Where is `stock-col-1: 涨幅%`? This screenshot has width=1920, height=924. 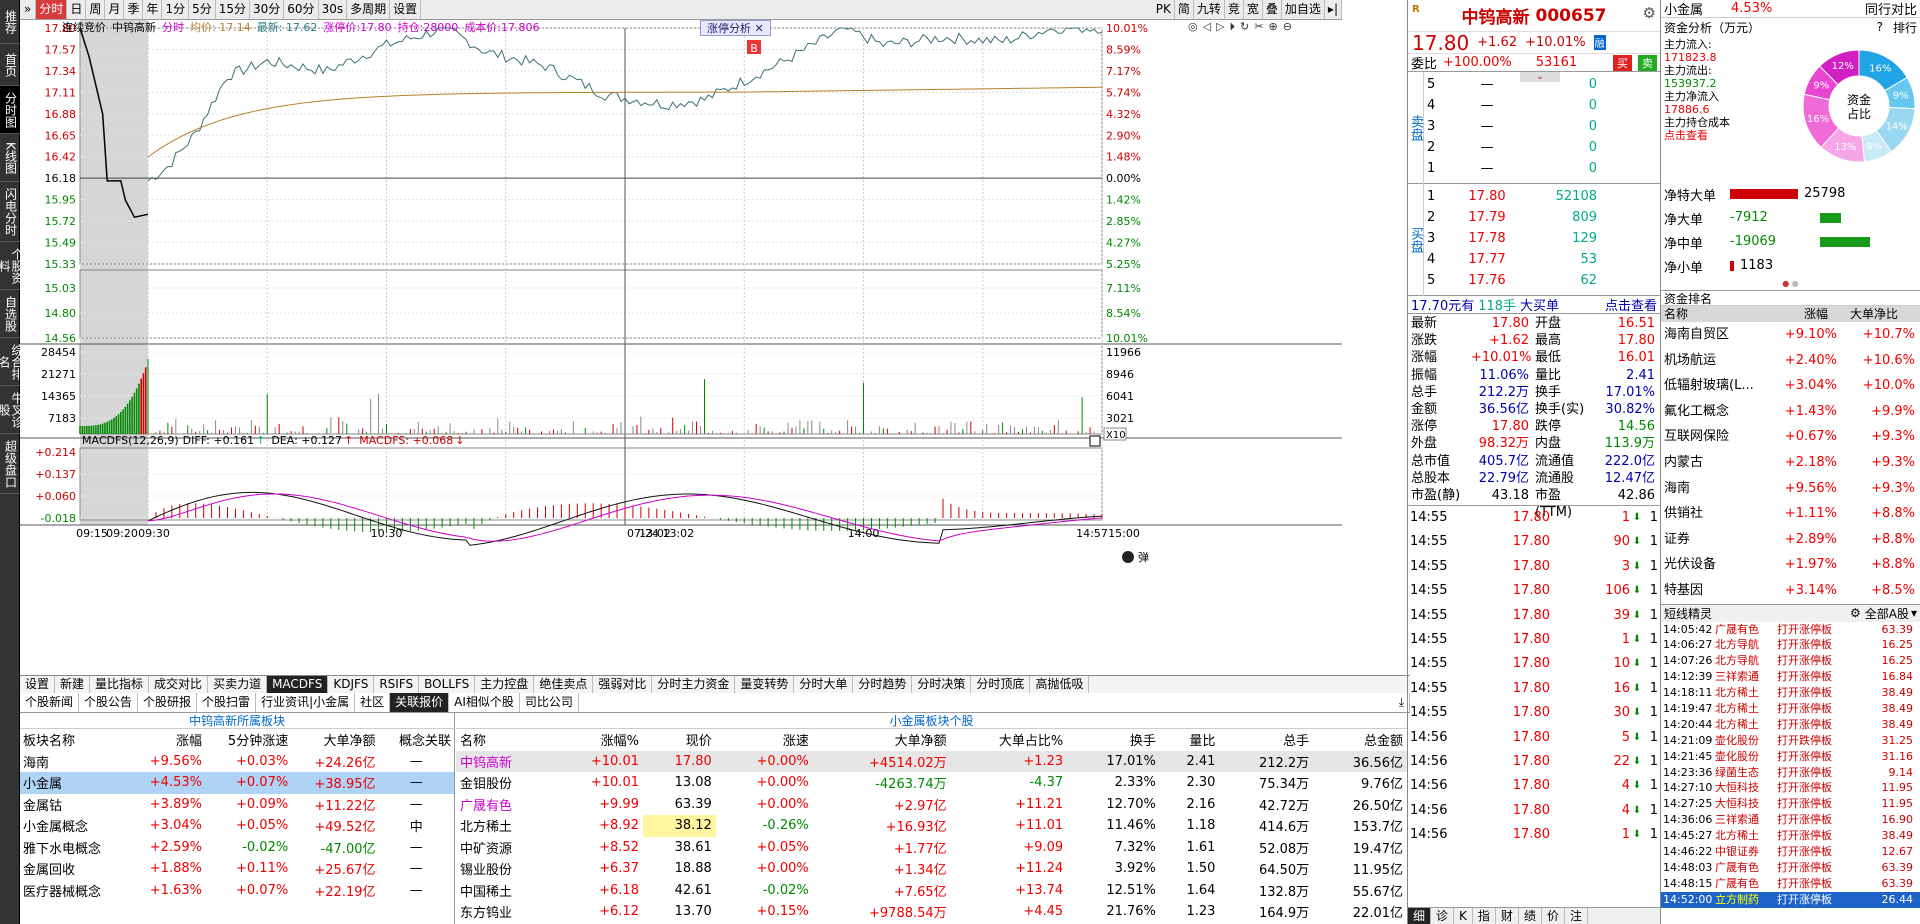
stock-col-1: 涨幅% is located at coordinates (598, 740).